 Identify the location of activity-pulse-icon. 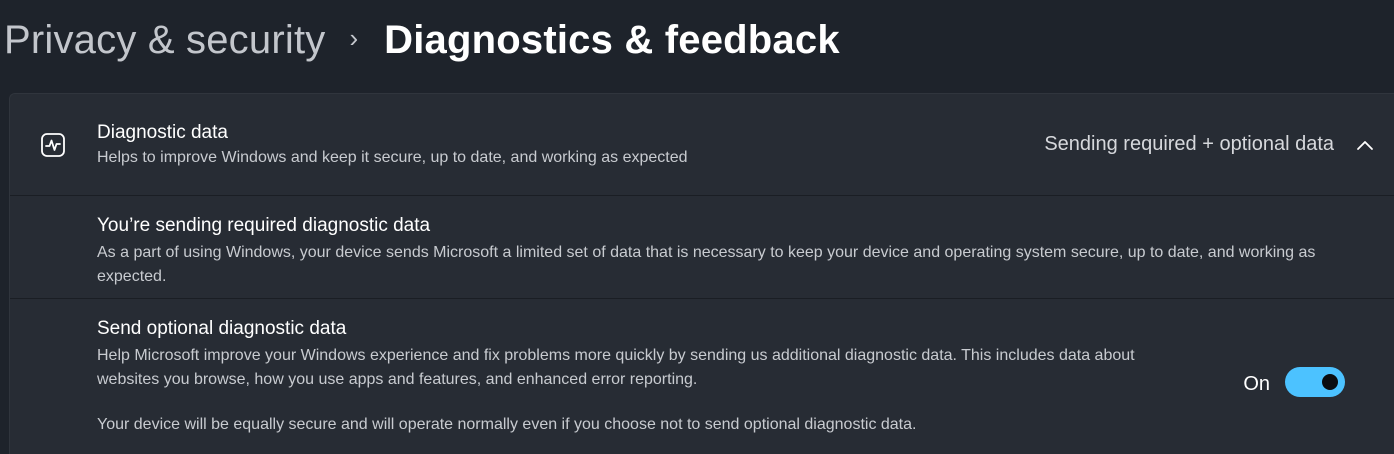
(53, 145).